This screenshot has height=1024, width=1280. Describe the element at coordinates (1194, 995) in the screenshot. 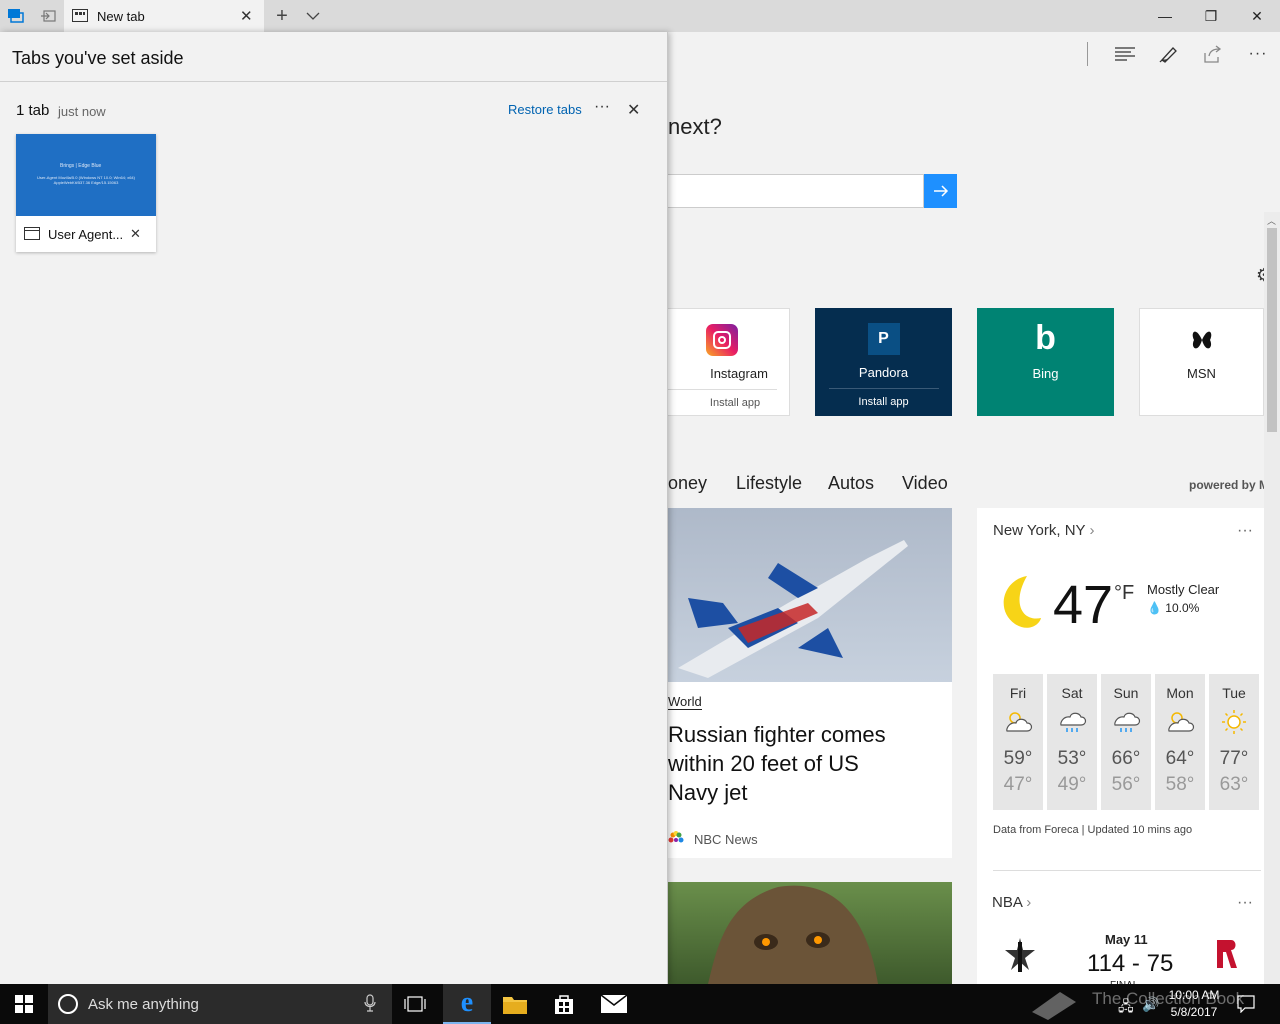

I see `clock-time: 10:00 AM` at that location.